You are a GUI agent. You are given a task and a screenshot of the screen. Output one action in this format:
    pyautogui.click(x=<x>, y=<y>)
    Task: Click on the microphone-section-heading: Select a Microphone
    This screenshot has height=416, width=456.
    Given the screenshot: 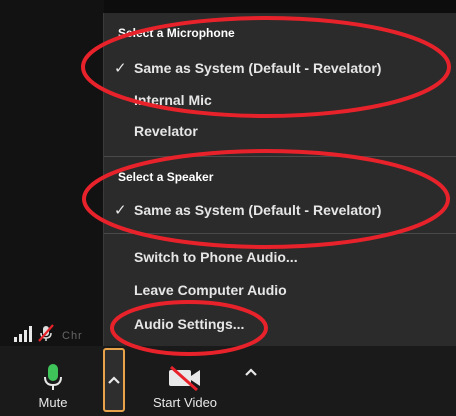 What is the action you would take?
    pyautogui.click(x=176, y=33)
    